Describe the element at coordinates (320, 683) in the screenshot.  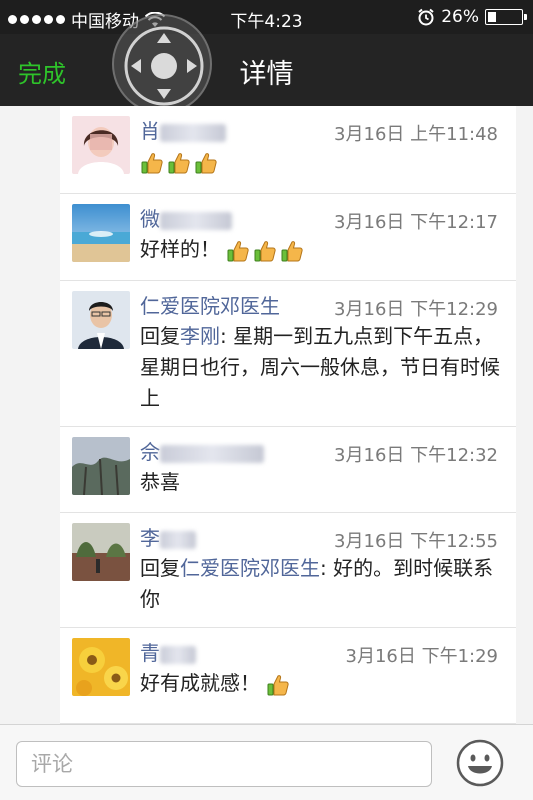
I see `comment-text: 好有成就感！` at that location.